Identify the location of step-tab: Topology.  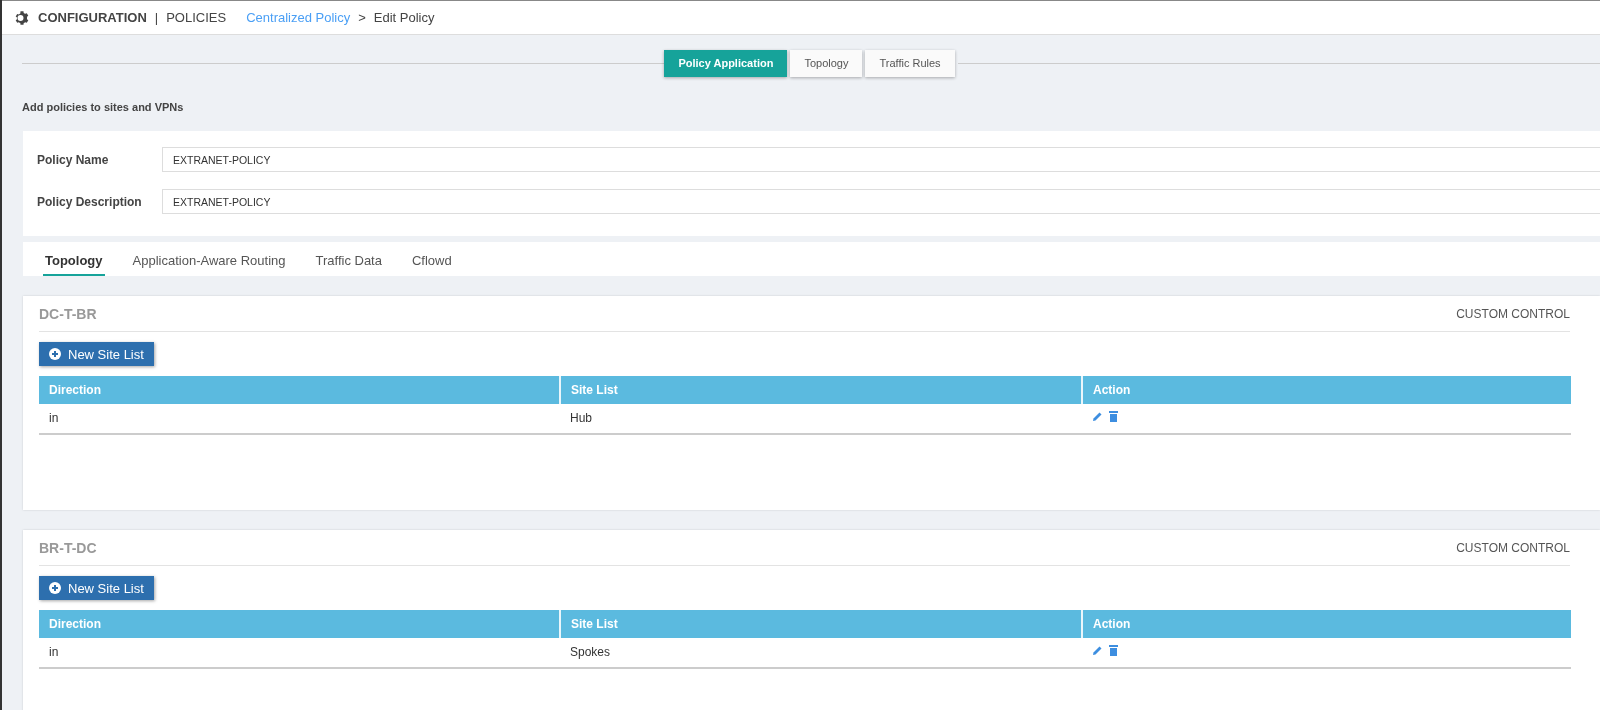
(826, 63).